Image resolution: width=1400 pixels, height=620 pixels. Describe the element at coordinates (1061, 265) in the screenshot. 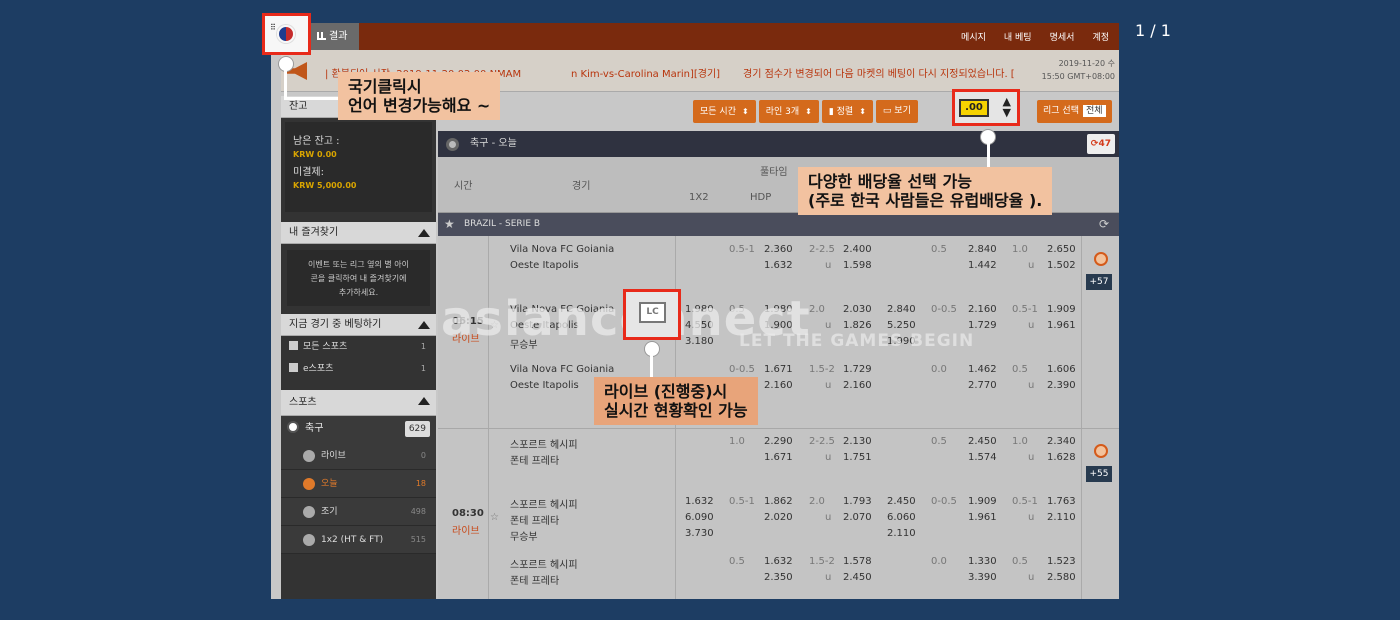

I see `odds-half-under: 1.502` at that location.